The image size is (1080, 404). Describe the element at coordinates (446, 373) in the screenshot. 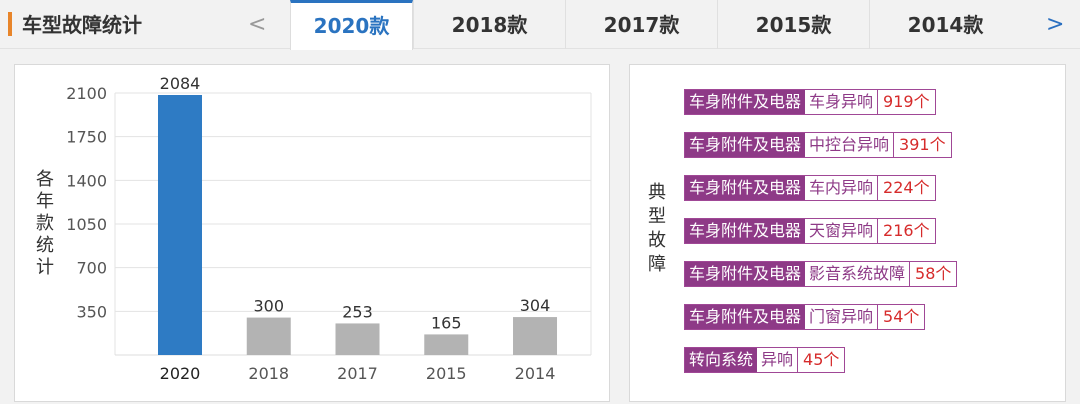

I see `x-tick-label: 2015` at that location.